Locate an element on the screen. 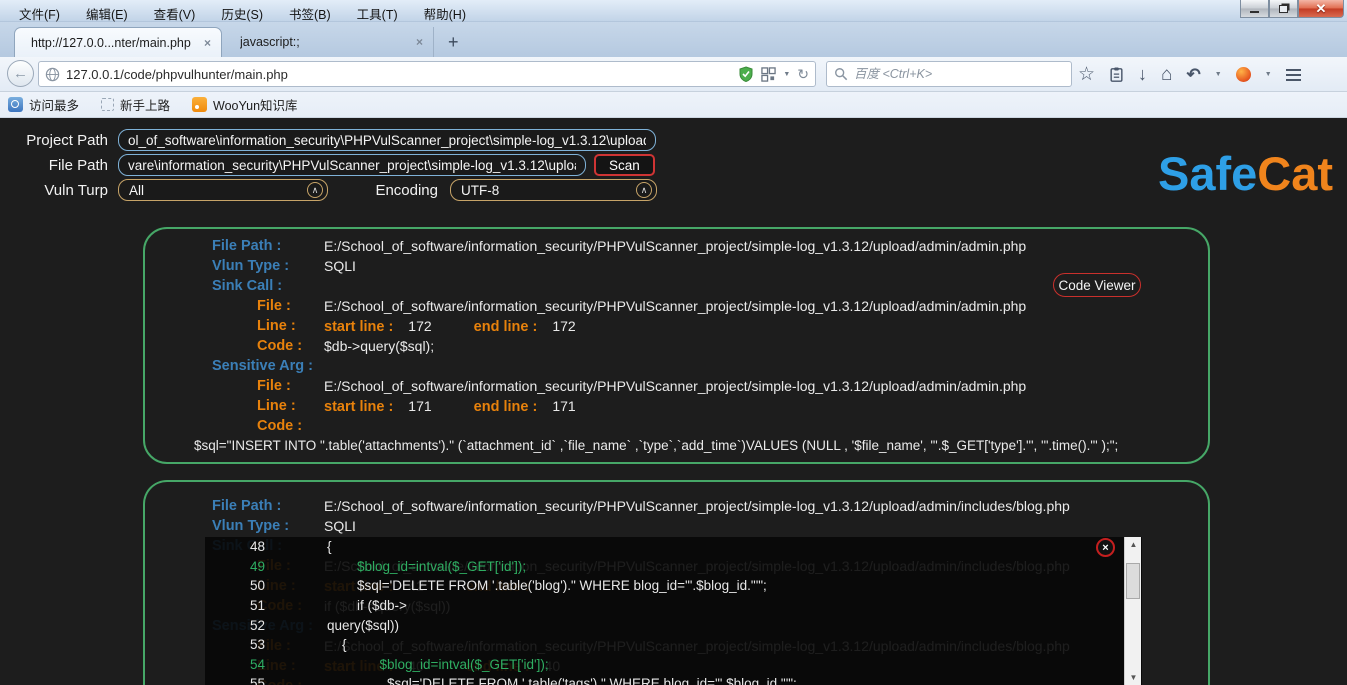 The height and width of the screenshot is (685, 1347). search-box is located at coordinates (949, 74).